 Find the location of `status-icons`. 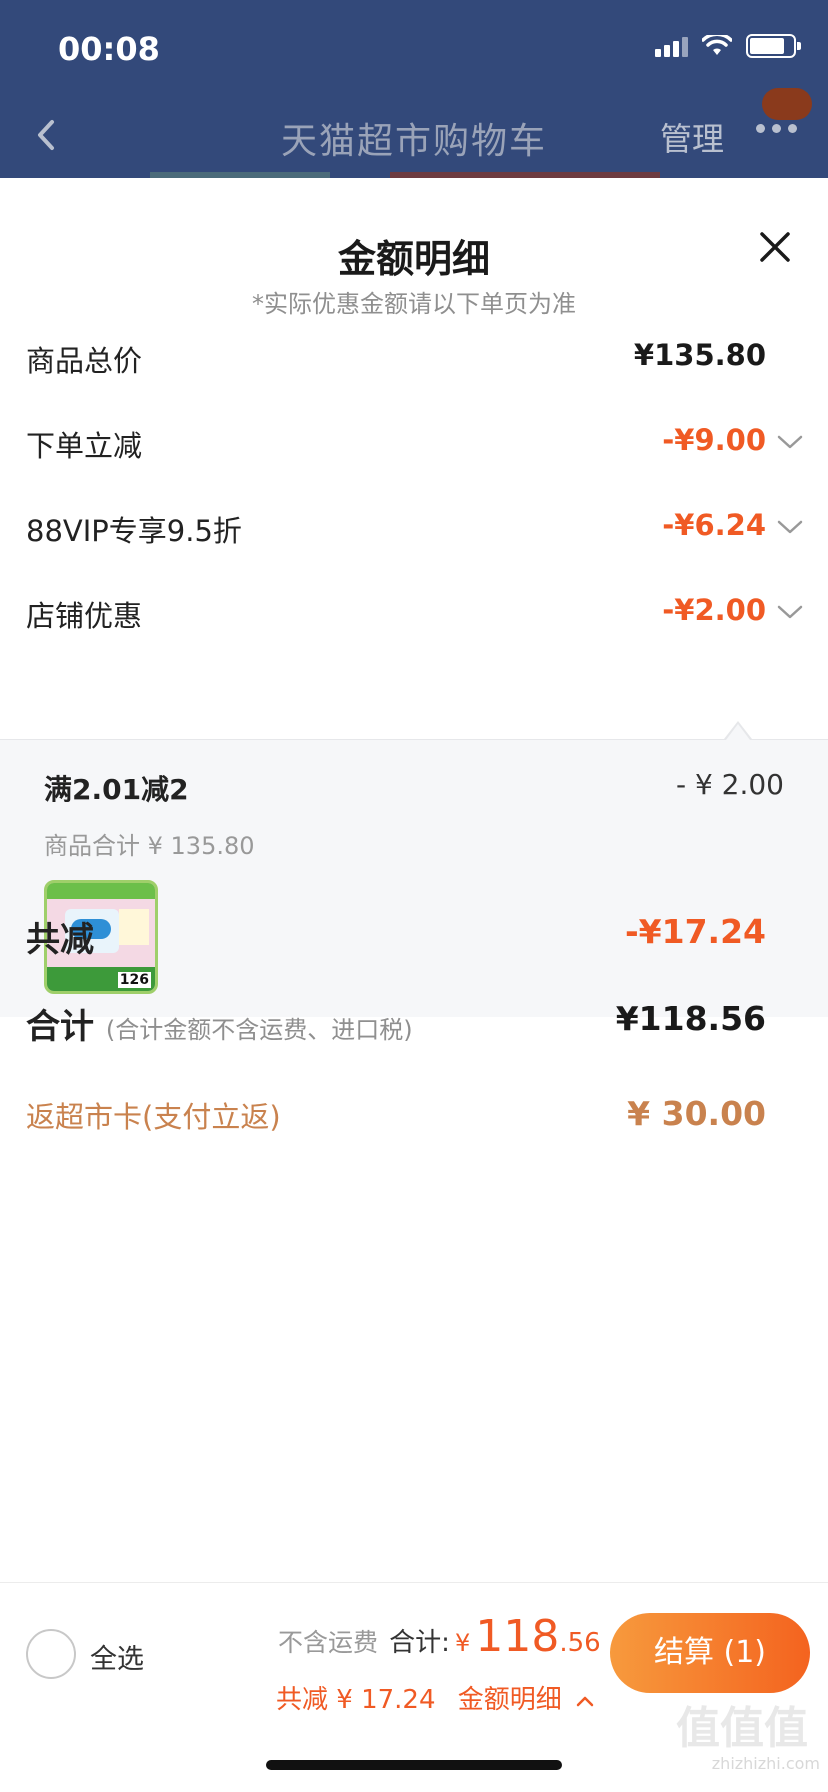

status-icons is located at coordinates (728, 46).